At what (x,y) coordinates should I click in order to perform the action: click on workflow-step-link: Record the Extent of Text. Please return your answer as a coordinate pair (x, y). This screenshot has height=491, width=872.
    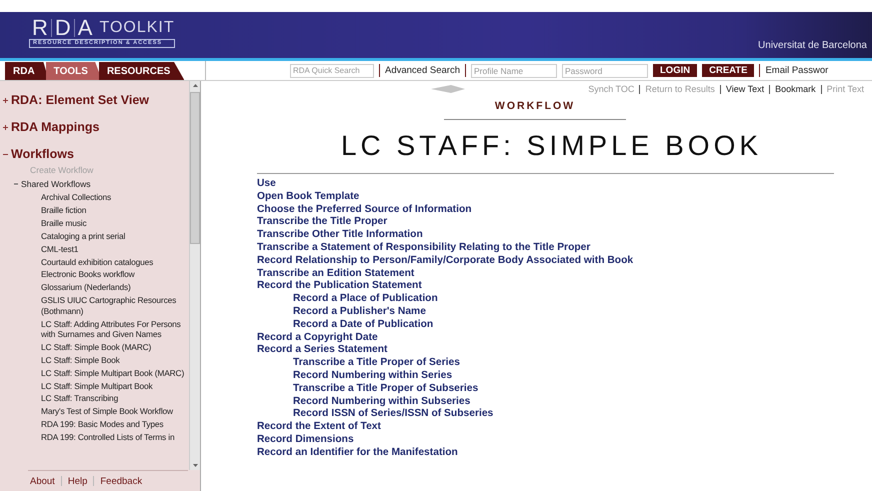
    Looking at the image, I should click on (319, 427).